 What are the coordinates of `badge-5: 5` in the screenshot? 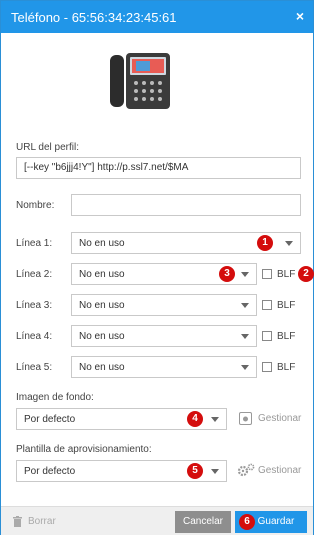 It's located at (195, 471).